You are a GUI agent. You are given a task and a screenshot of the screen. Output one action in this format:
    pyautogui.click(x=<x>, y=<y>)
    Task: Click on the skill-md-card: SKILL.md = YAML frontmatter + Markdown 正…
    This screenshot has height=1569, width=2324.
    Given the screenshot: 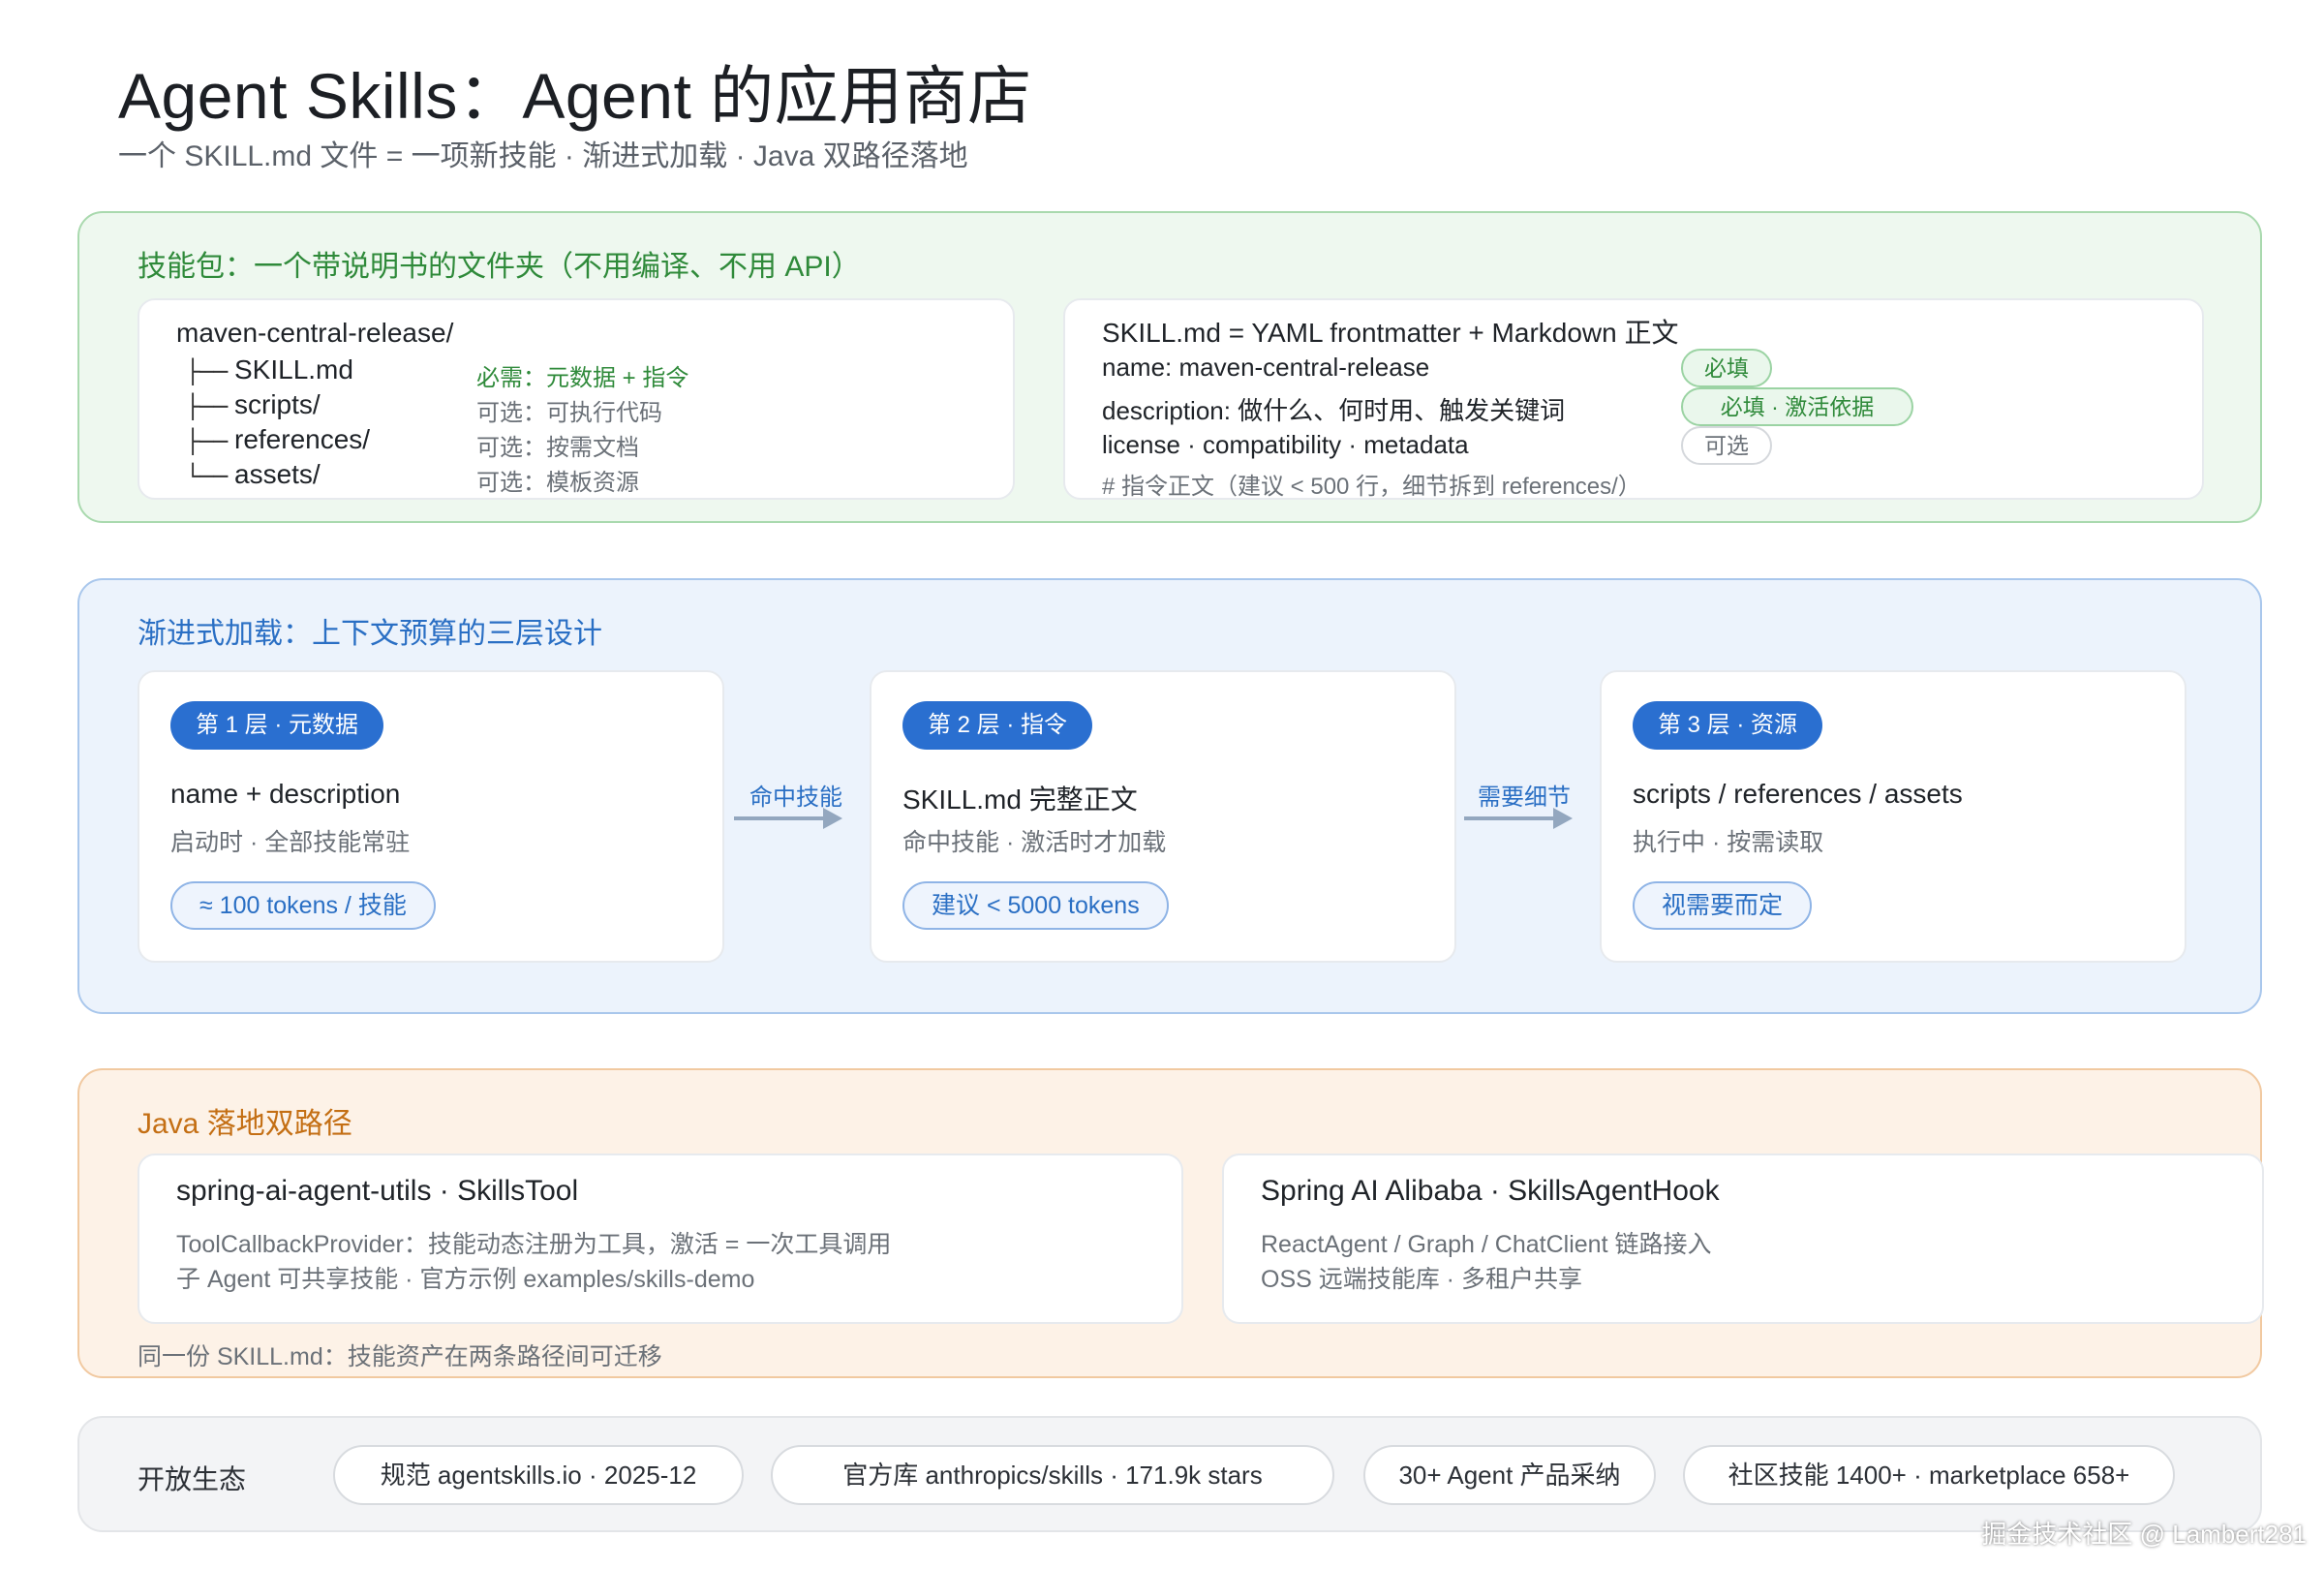 What is the action you would take?
    pyautogui.click(x=1634, y=399)
    